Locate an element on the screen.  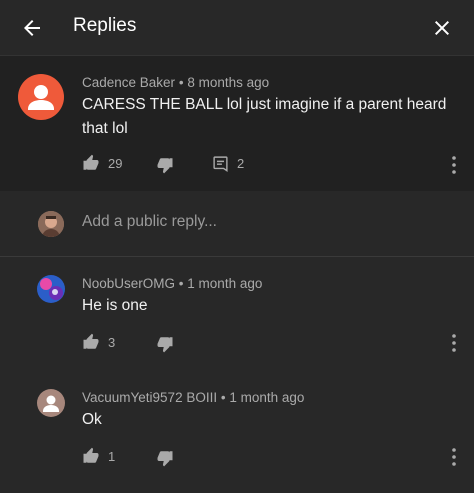
author-name: VacuumYeti9572 BOIII is located at coordinates (149, 397).